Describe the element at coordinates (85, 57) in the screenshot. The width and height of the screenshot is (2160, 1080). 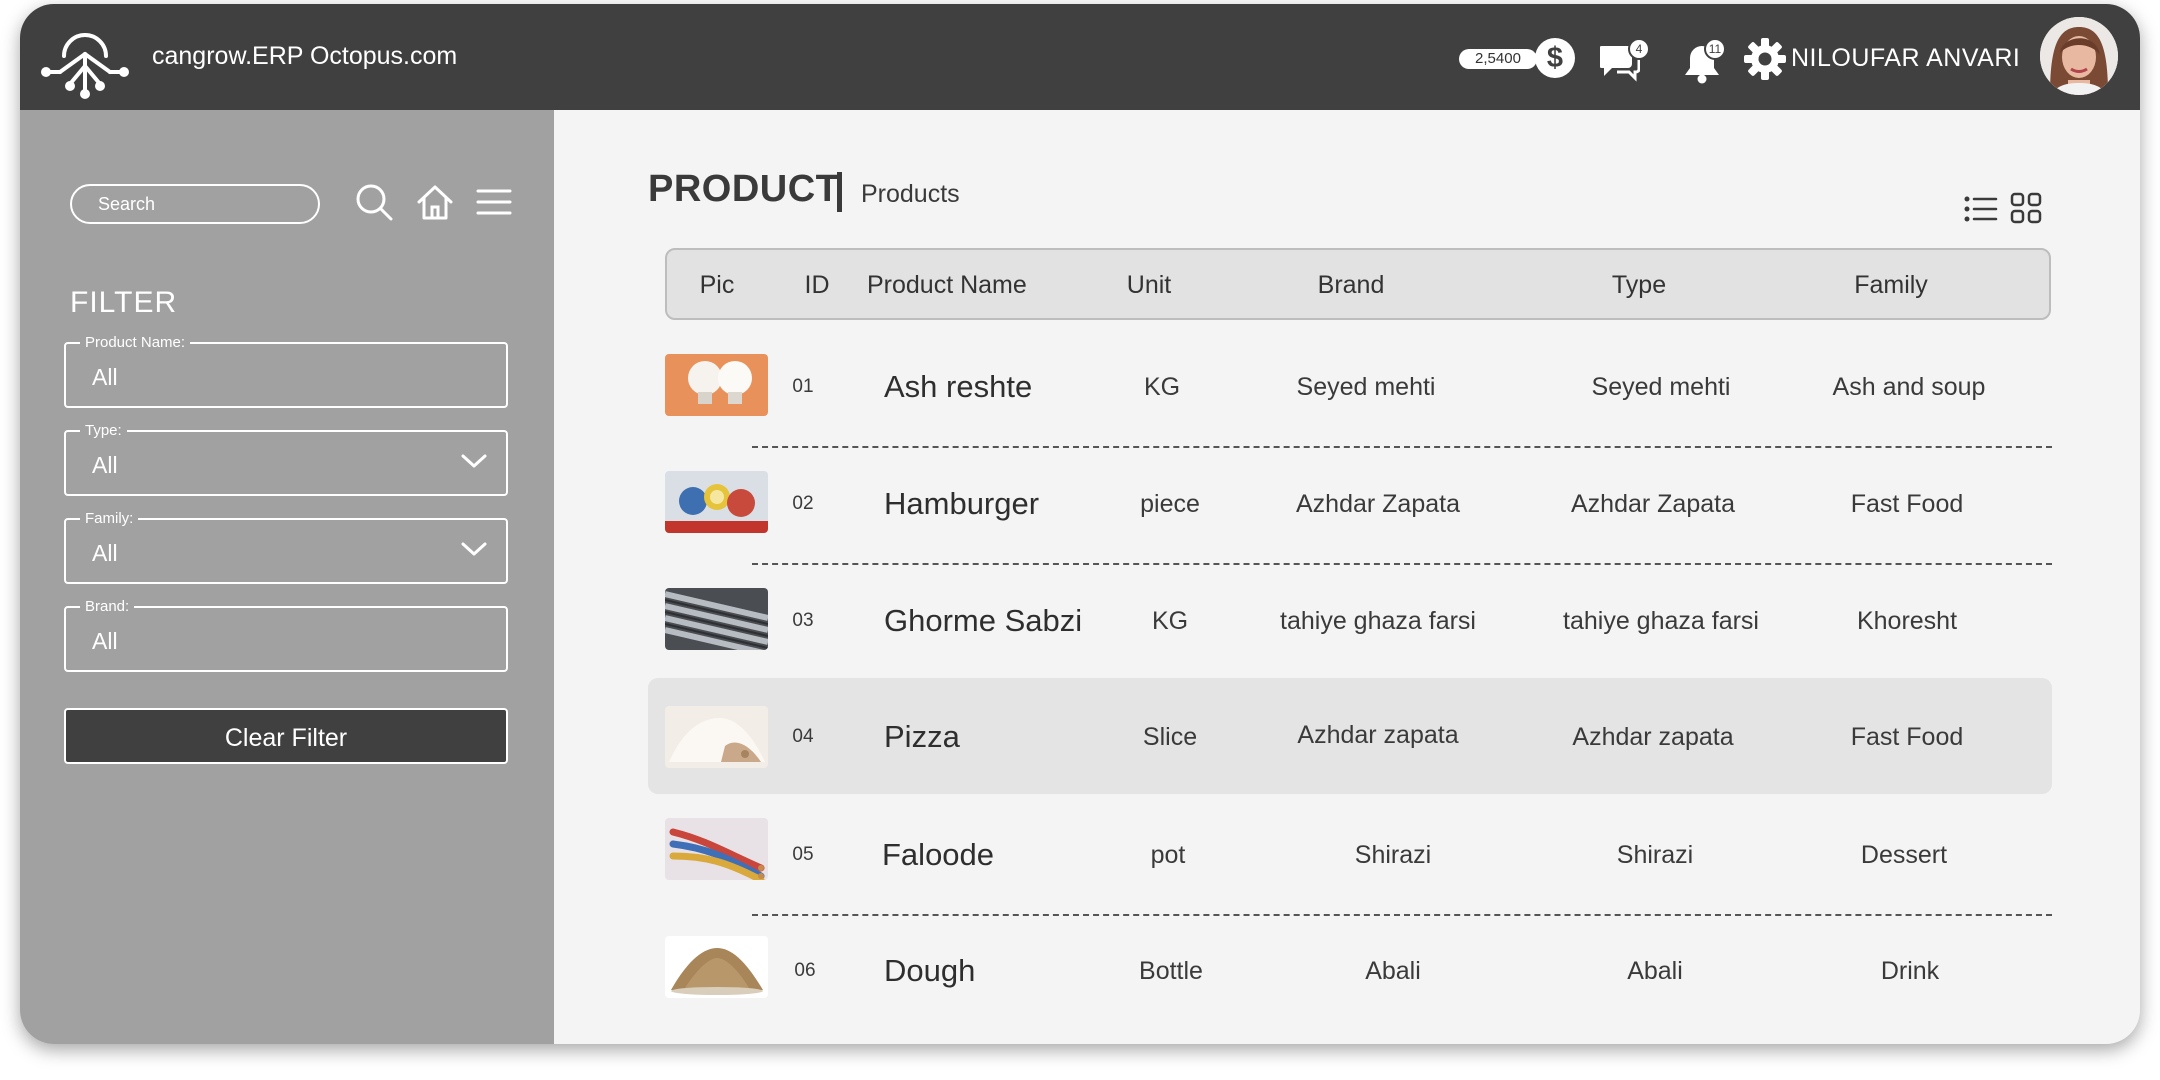
I see `octopus-logo-icon` at that location.